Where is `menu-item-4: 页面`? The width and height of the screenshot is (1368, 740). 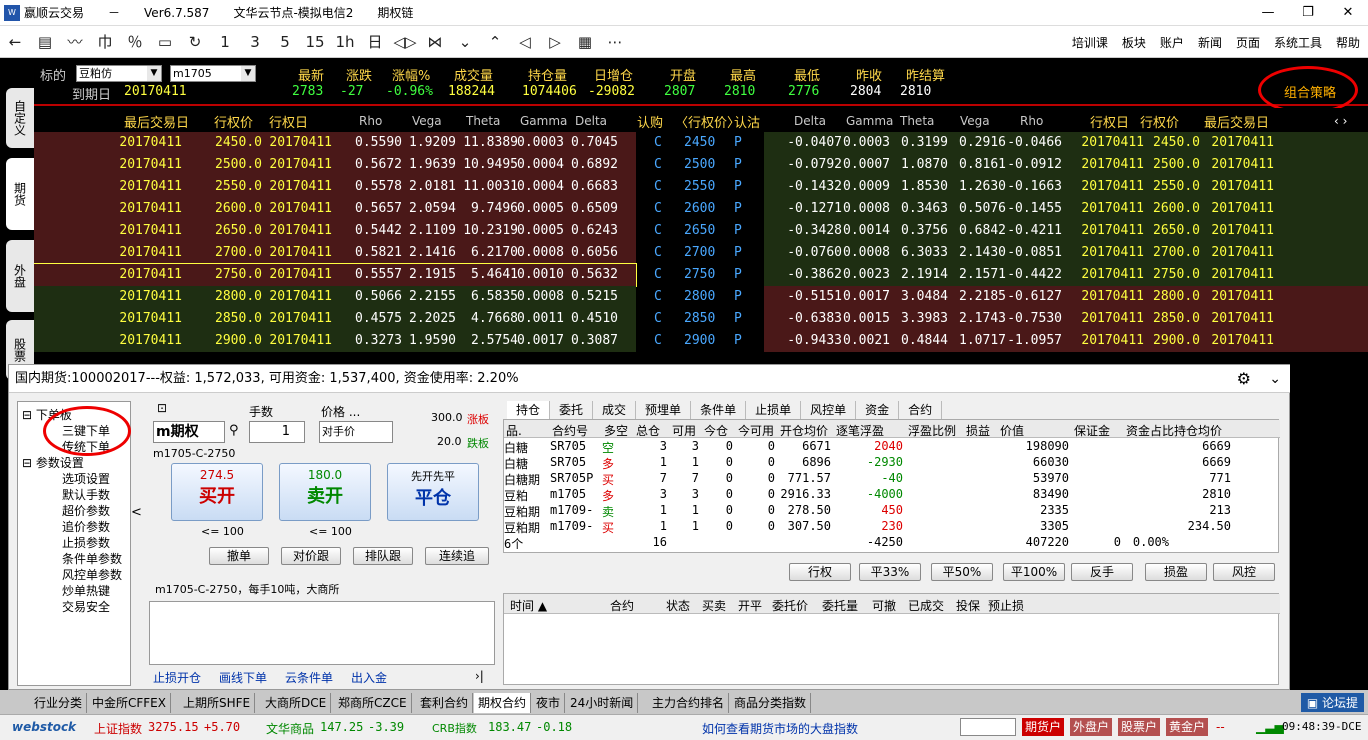 menu-item-4: 页面 is located at coordinates (1248, 42).